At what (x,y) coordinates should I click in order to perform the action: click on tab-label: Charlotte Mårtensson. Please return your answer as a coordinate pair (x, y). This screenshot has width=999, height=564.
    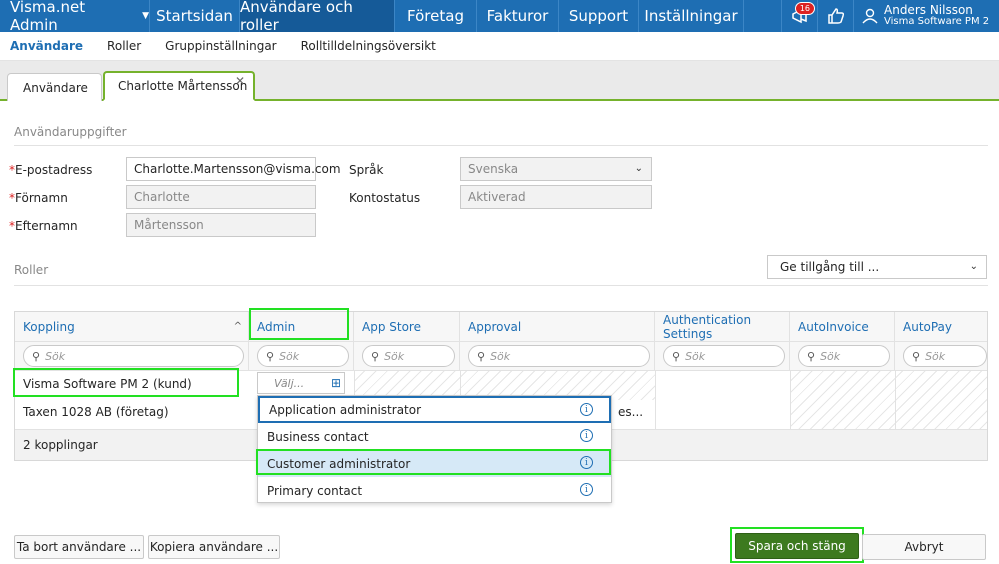
    Looking at the image, I should click on (183, 86).